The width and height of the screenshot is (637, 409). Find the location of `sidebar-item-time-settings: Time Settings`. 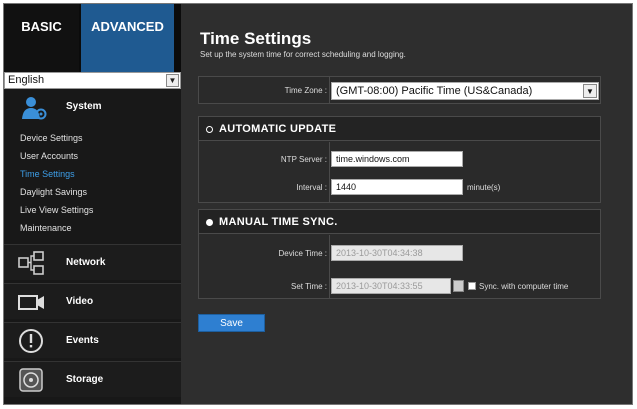

sidebar-item-time-settings: Time Settings is located at coordinates (47, 174).